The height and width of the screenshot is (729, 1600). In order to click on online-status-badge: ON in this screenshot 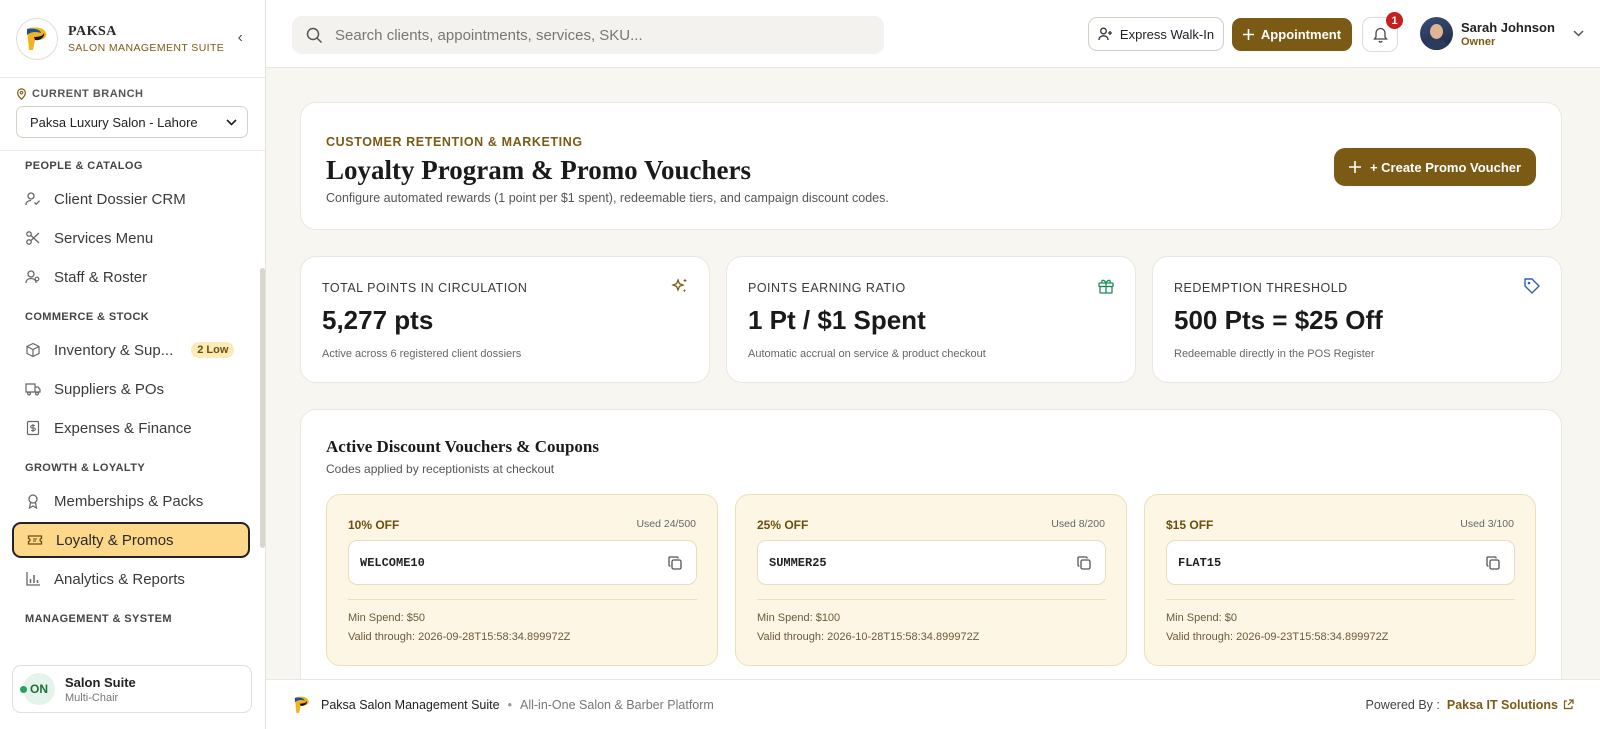, I will do `click(37, 689)`.